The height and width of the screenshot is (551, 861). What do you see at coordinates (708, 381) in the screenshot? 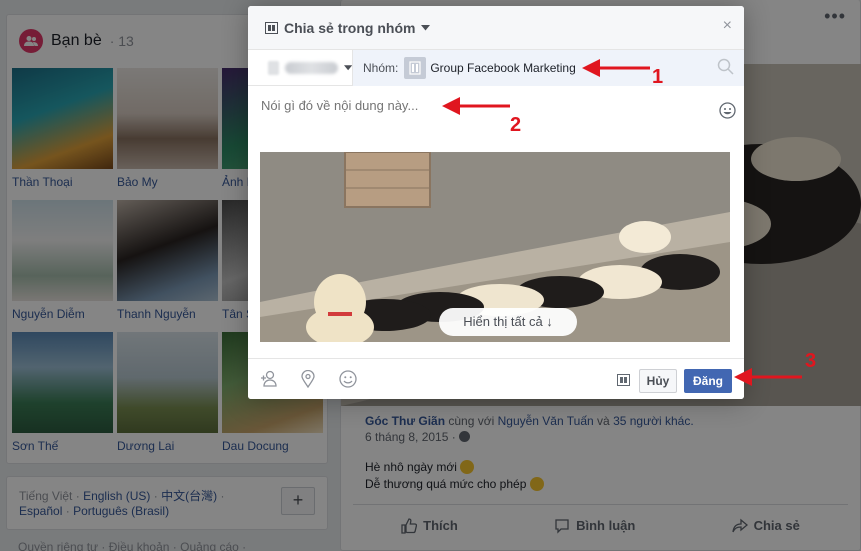
I see `post-button: Đăng` at bounding box center [708, 381].